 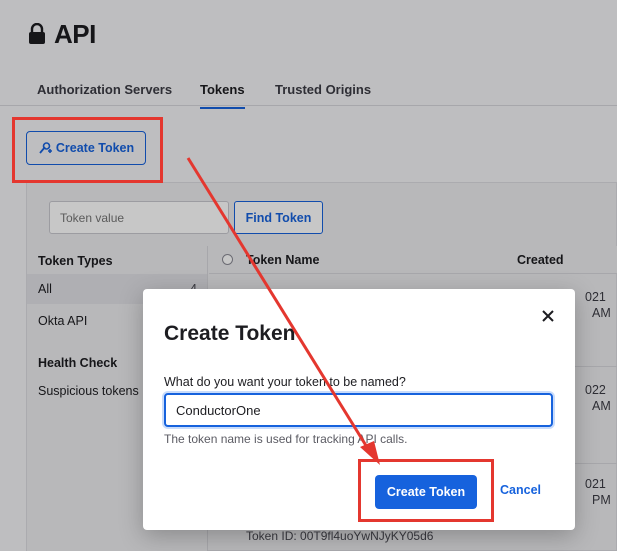 I want to click on close-icon, so click(x=548, y=316).